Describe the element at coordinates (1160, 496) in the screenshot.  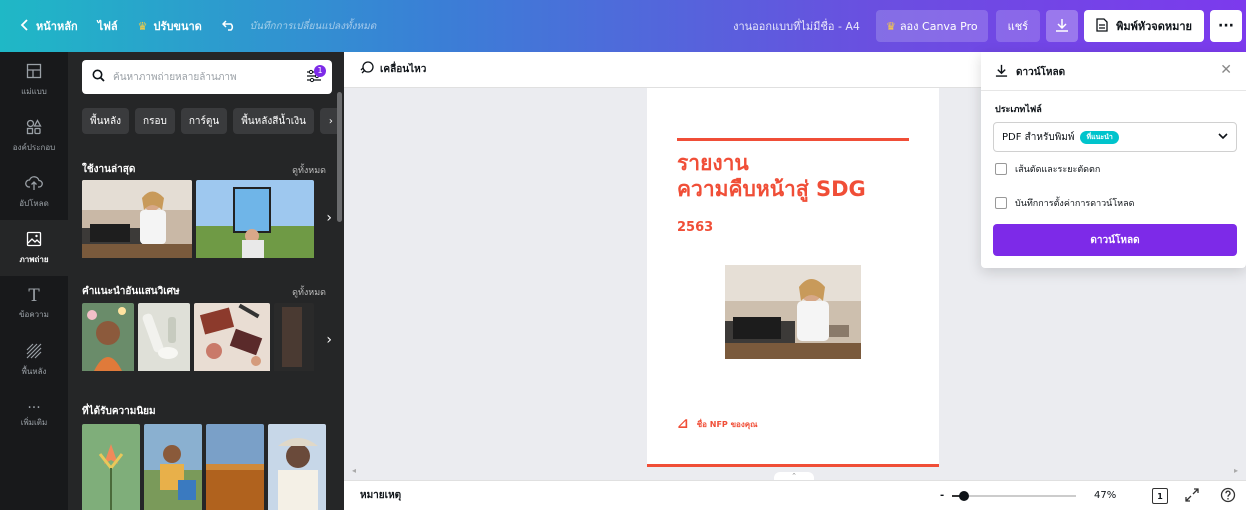
I see `page-count-button: 1` at that location.